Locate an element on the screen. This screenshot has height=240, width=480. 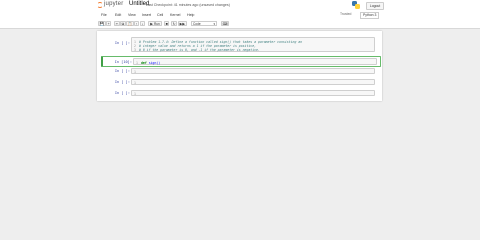
logo-text: jupyter is located at coordinates (114, 4).